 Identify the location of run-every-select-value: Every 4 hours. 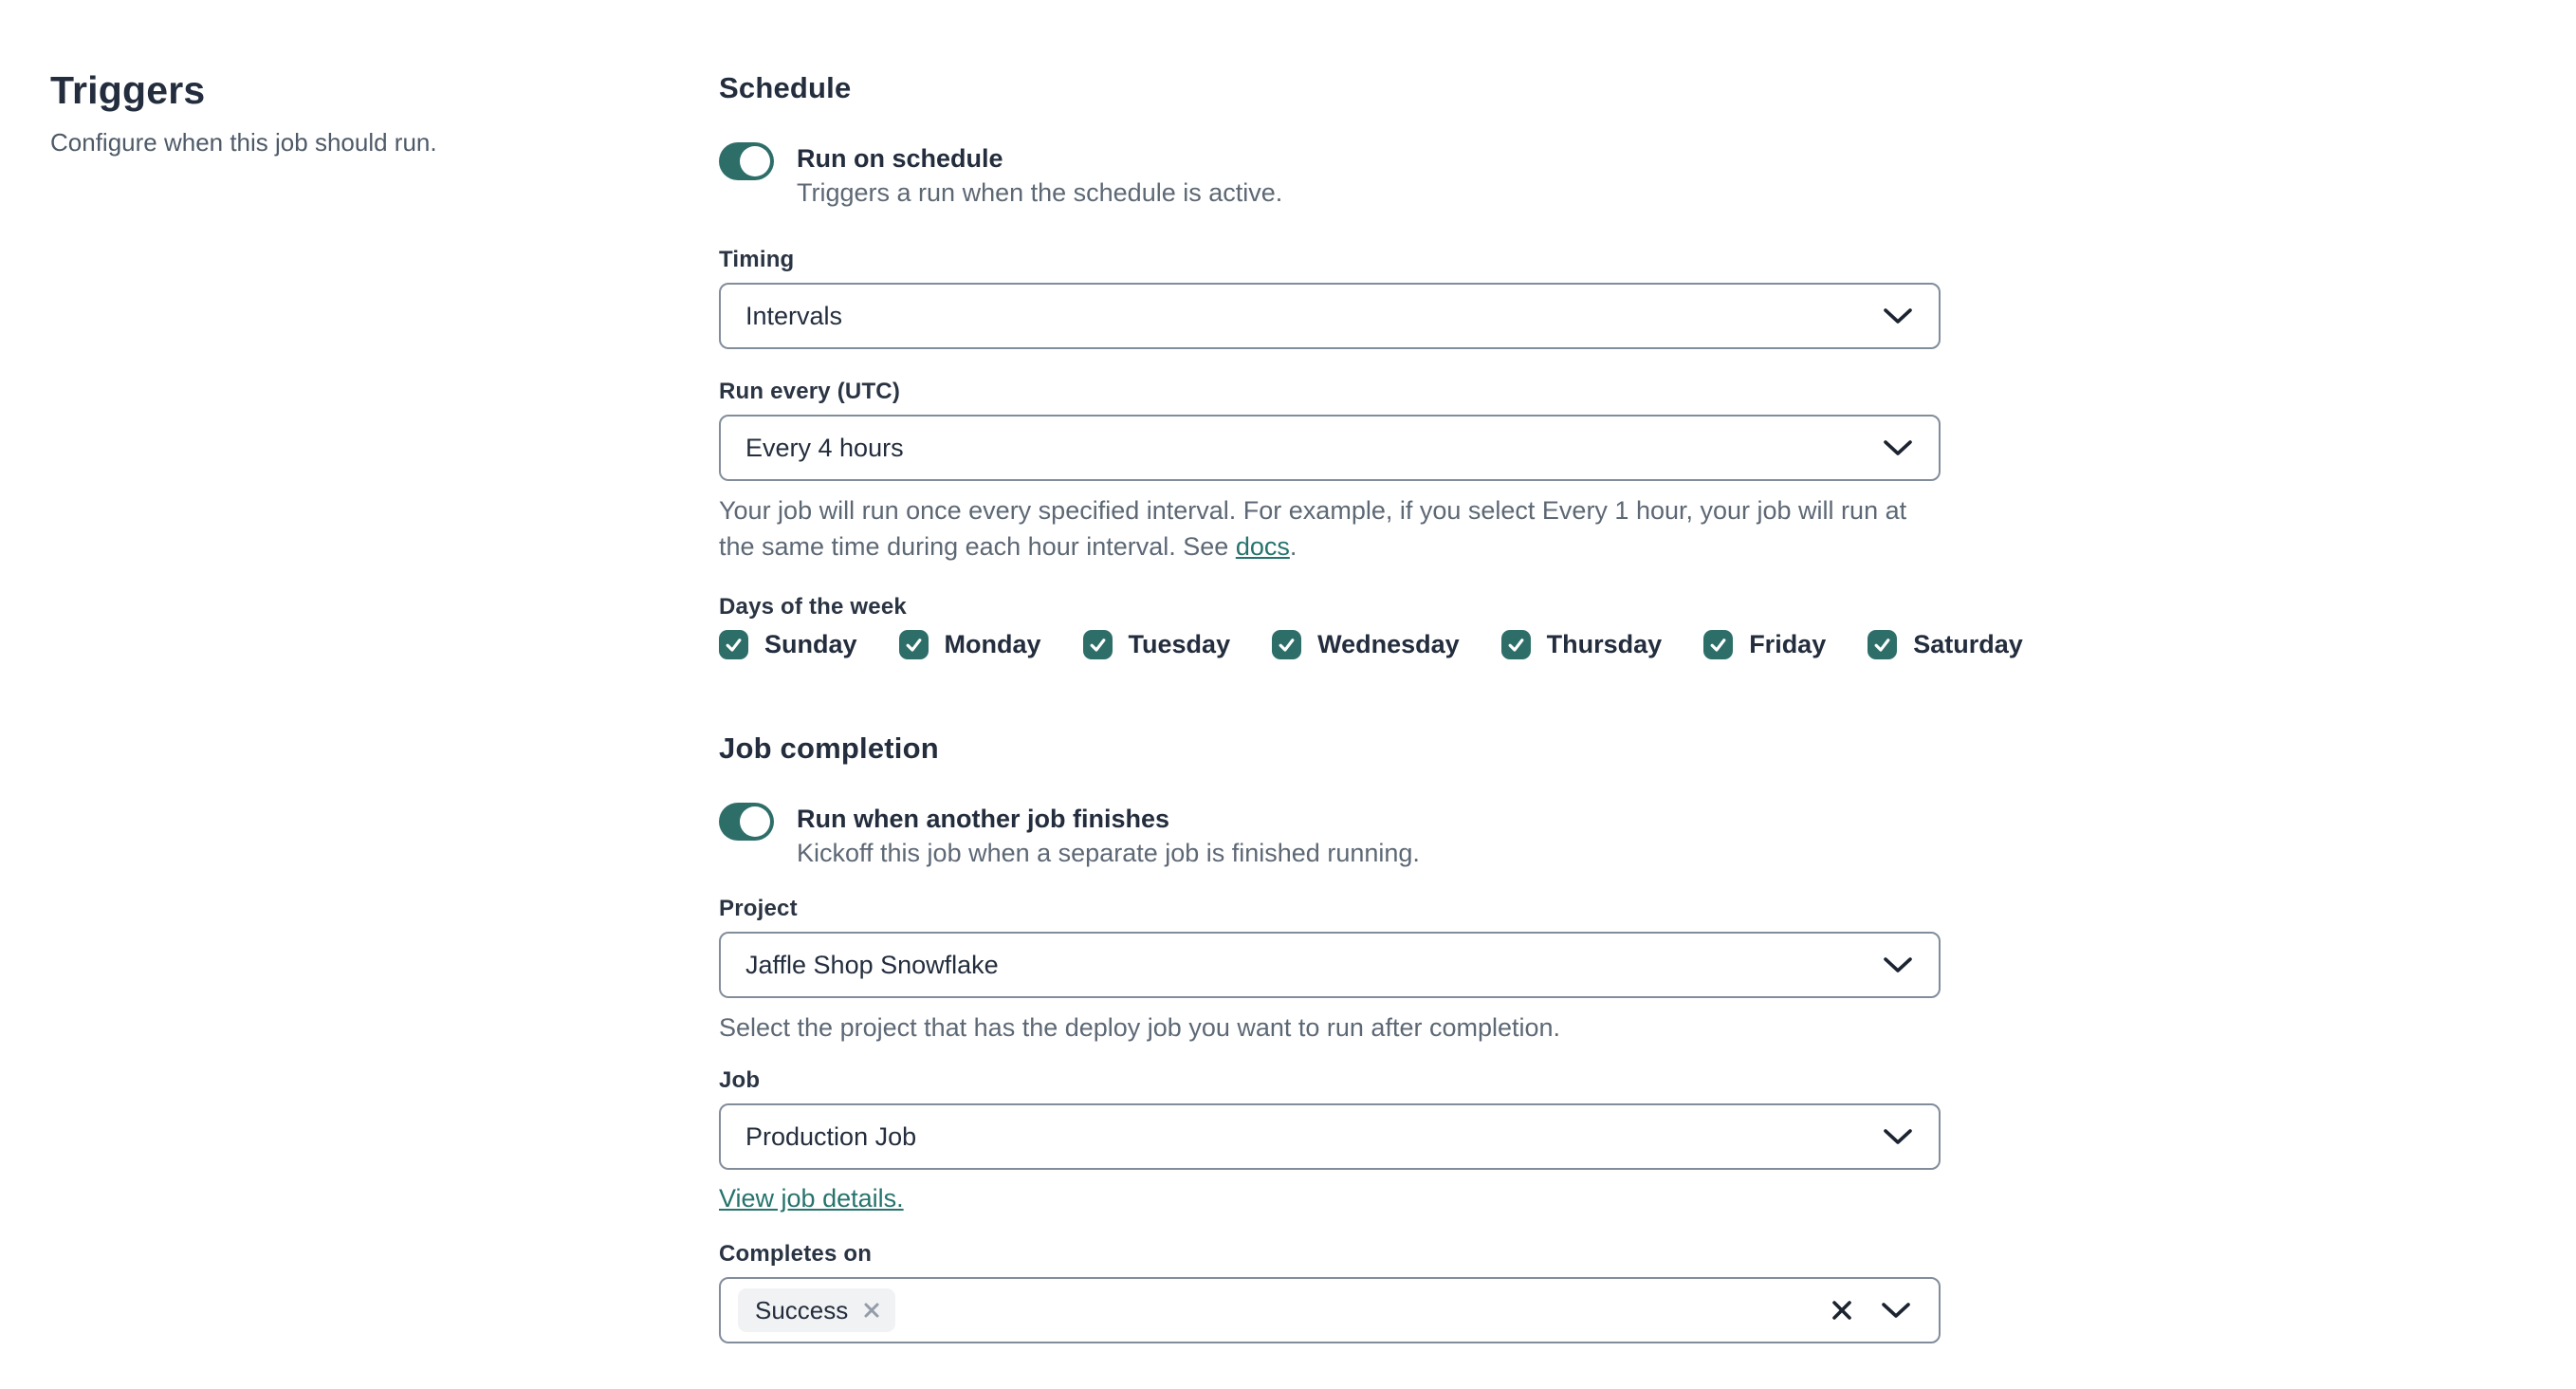
(824, 447).